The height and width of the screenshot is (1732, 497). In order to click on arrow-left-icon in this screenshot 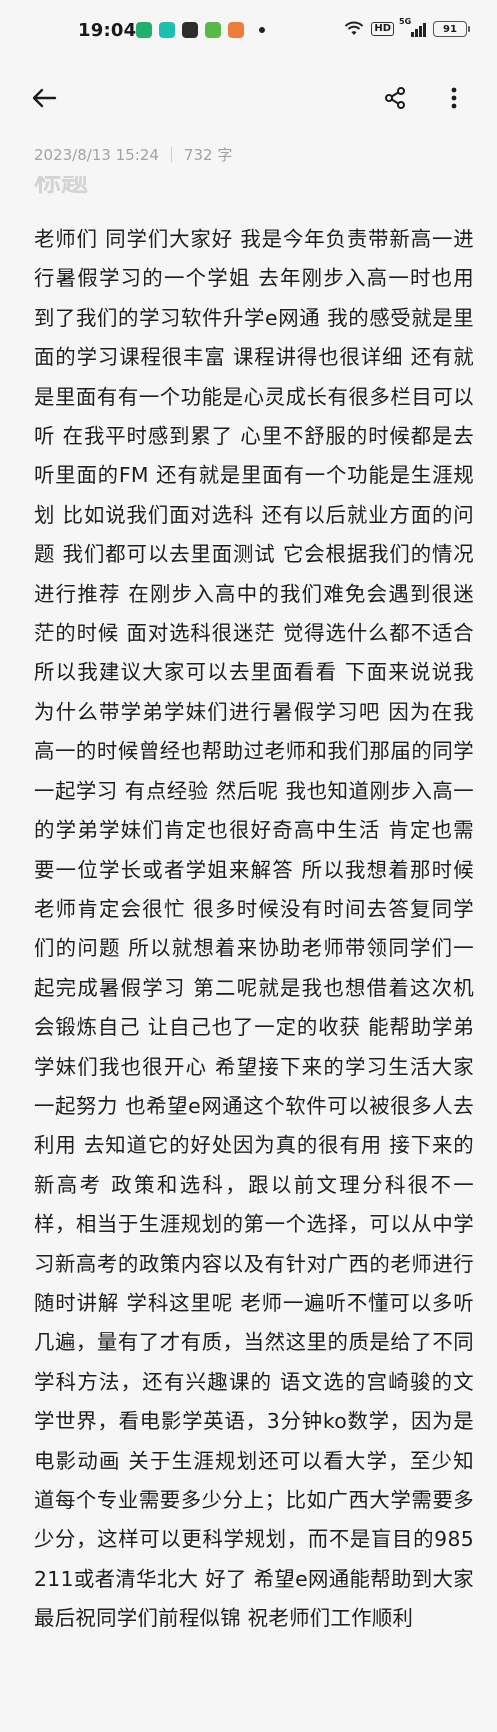, I will do `click(44, 98)`.